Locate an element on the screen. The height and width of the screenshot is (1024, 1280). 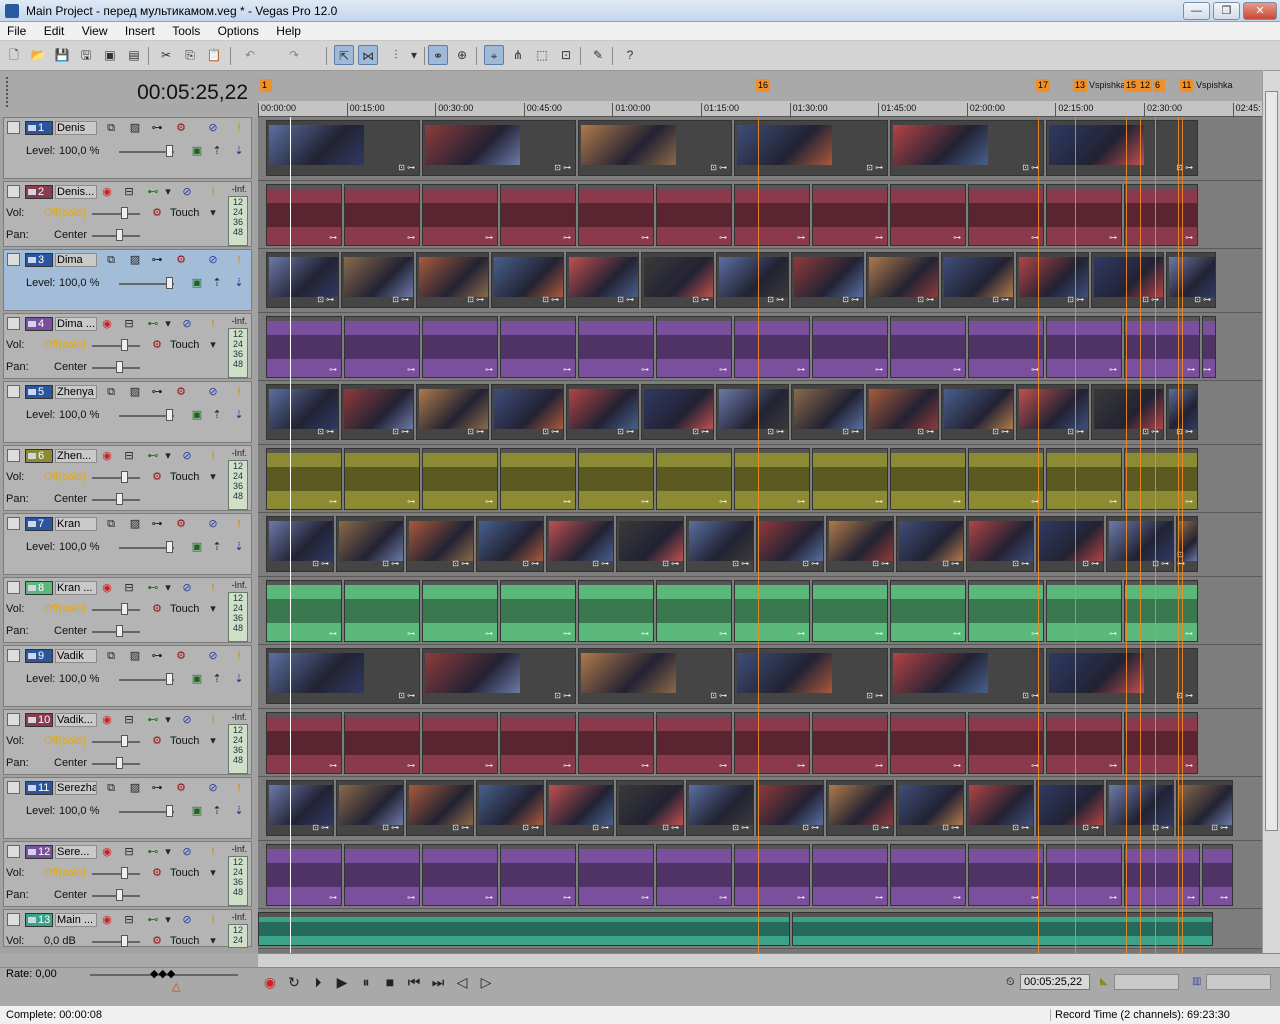
play-from-start-icon: ⏵ is located at coordinates (318, 982).